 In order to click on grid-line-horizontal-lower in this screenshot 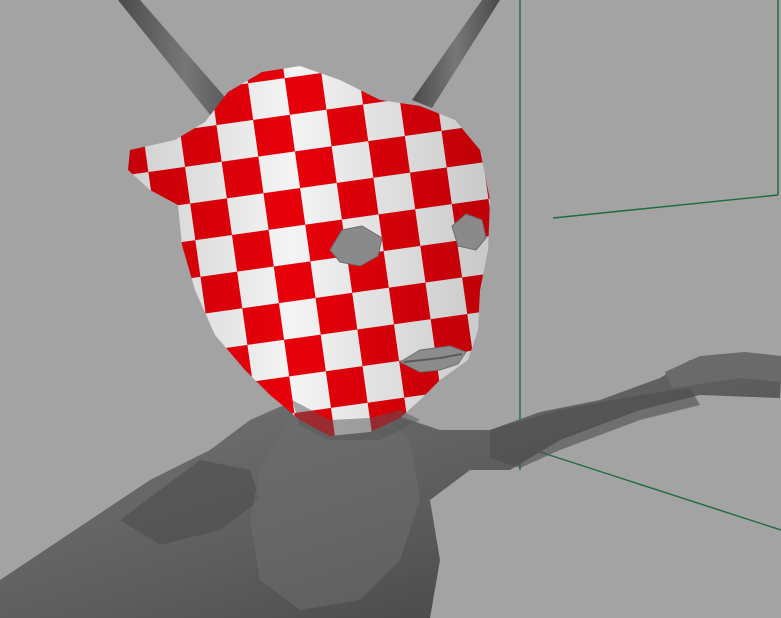, I will do `click(660, 491)`.